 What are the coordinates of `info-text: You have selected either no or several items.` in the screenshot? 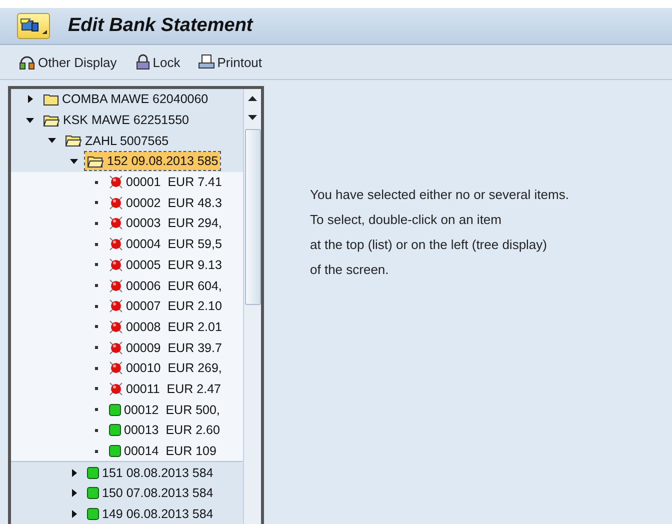 It's located at (439, 195).